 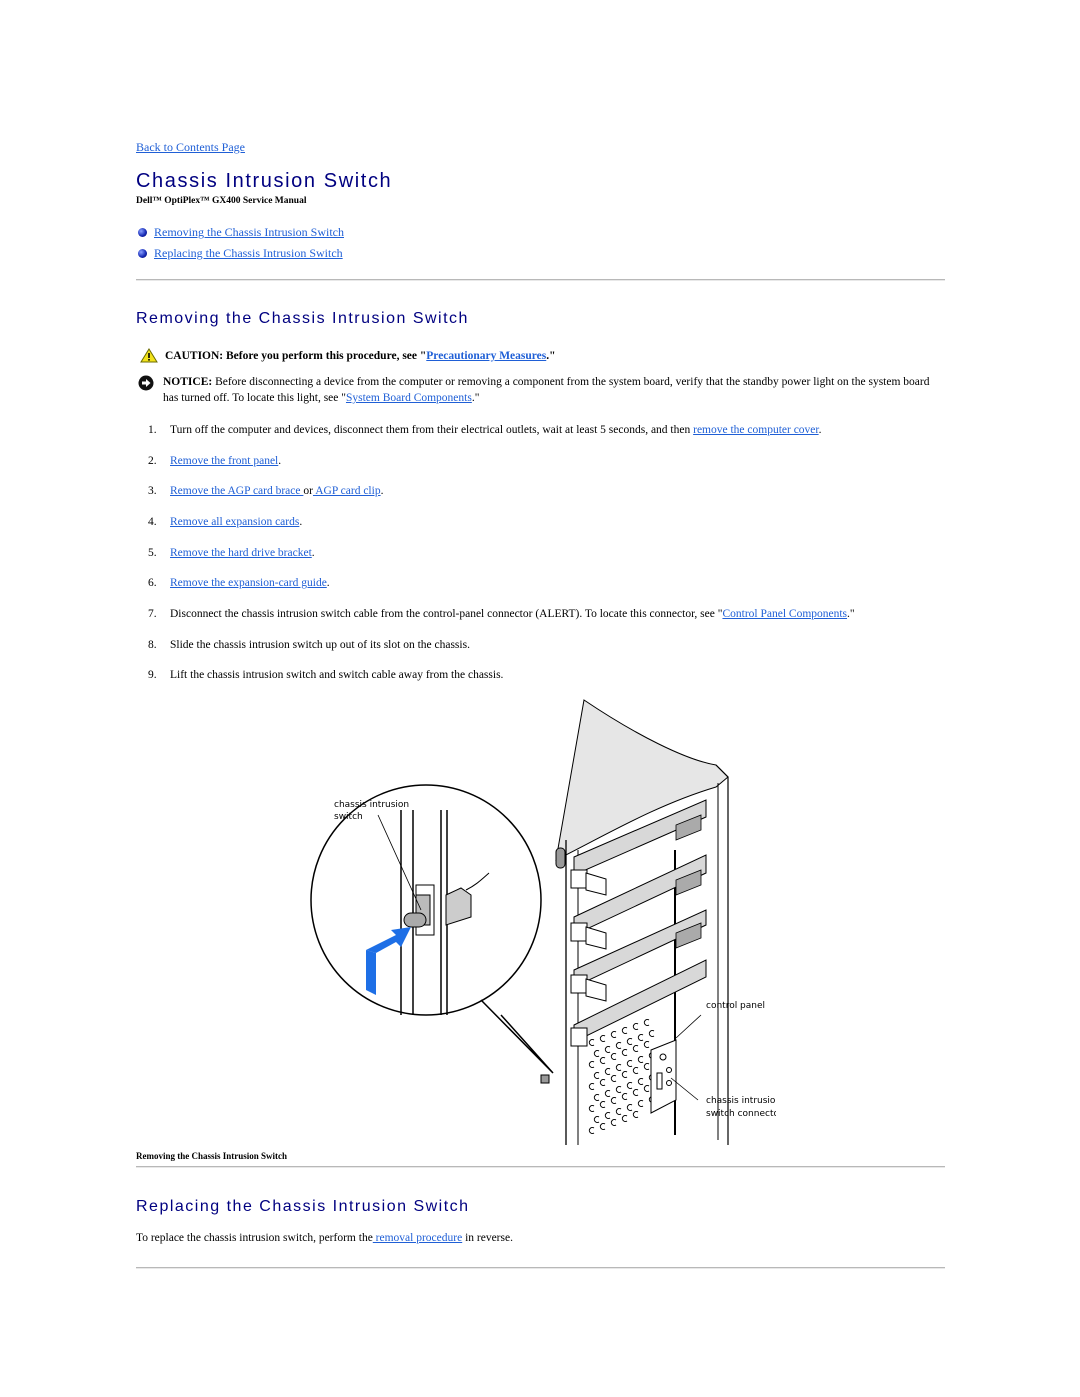 What do you see at coordinates (224, 461) in the screenshot?
I see `remove-front-panel-link: Remove the front panel` at bounding box center [224, 461].